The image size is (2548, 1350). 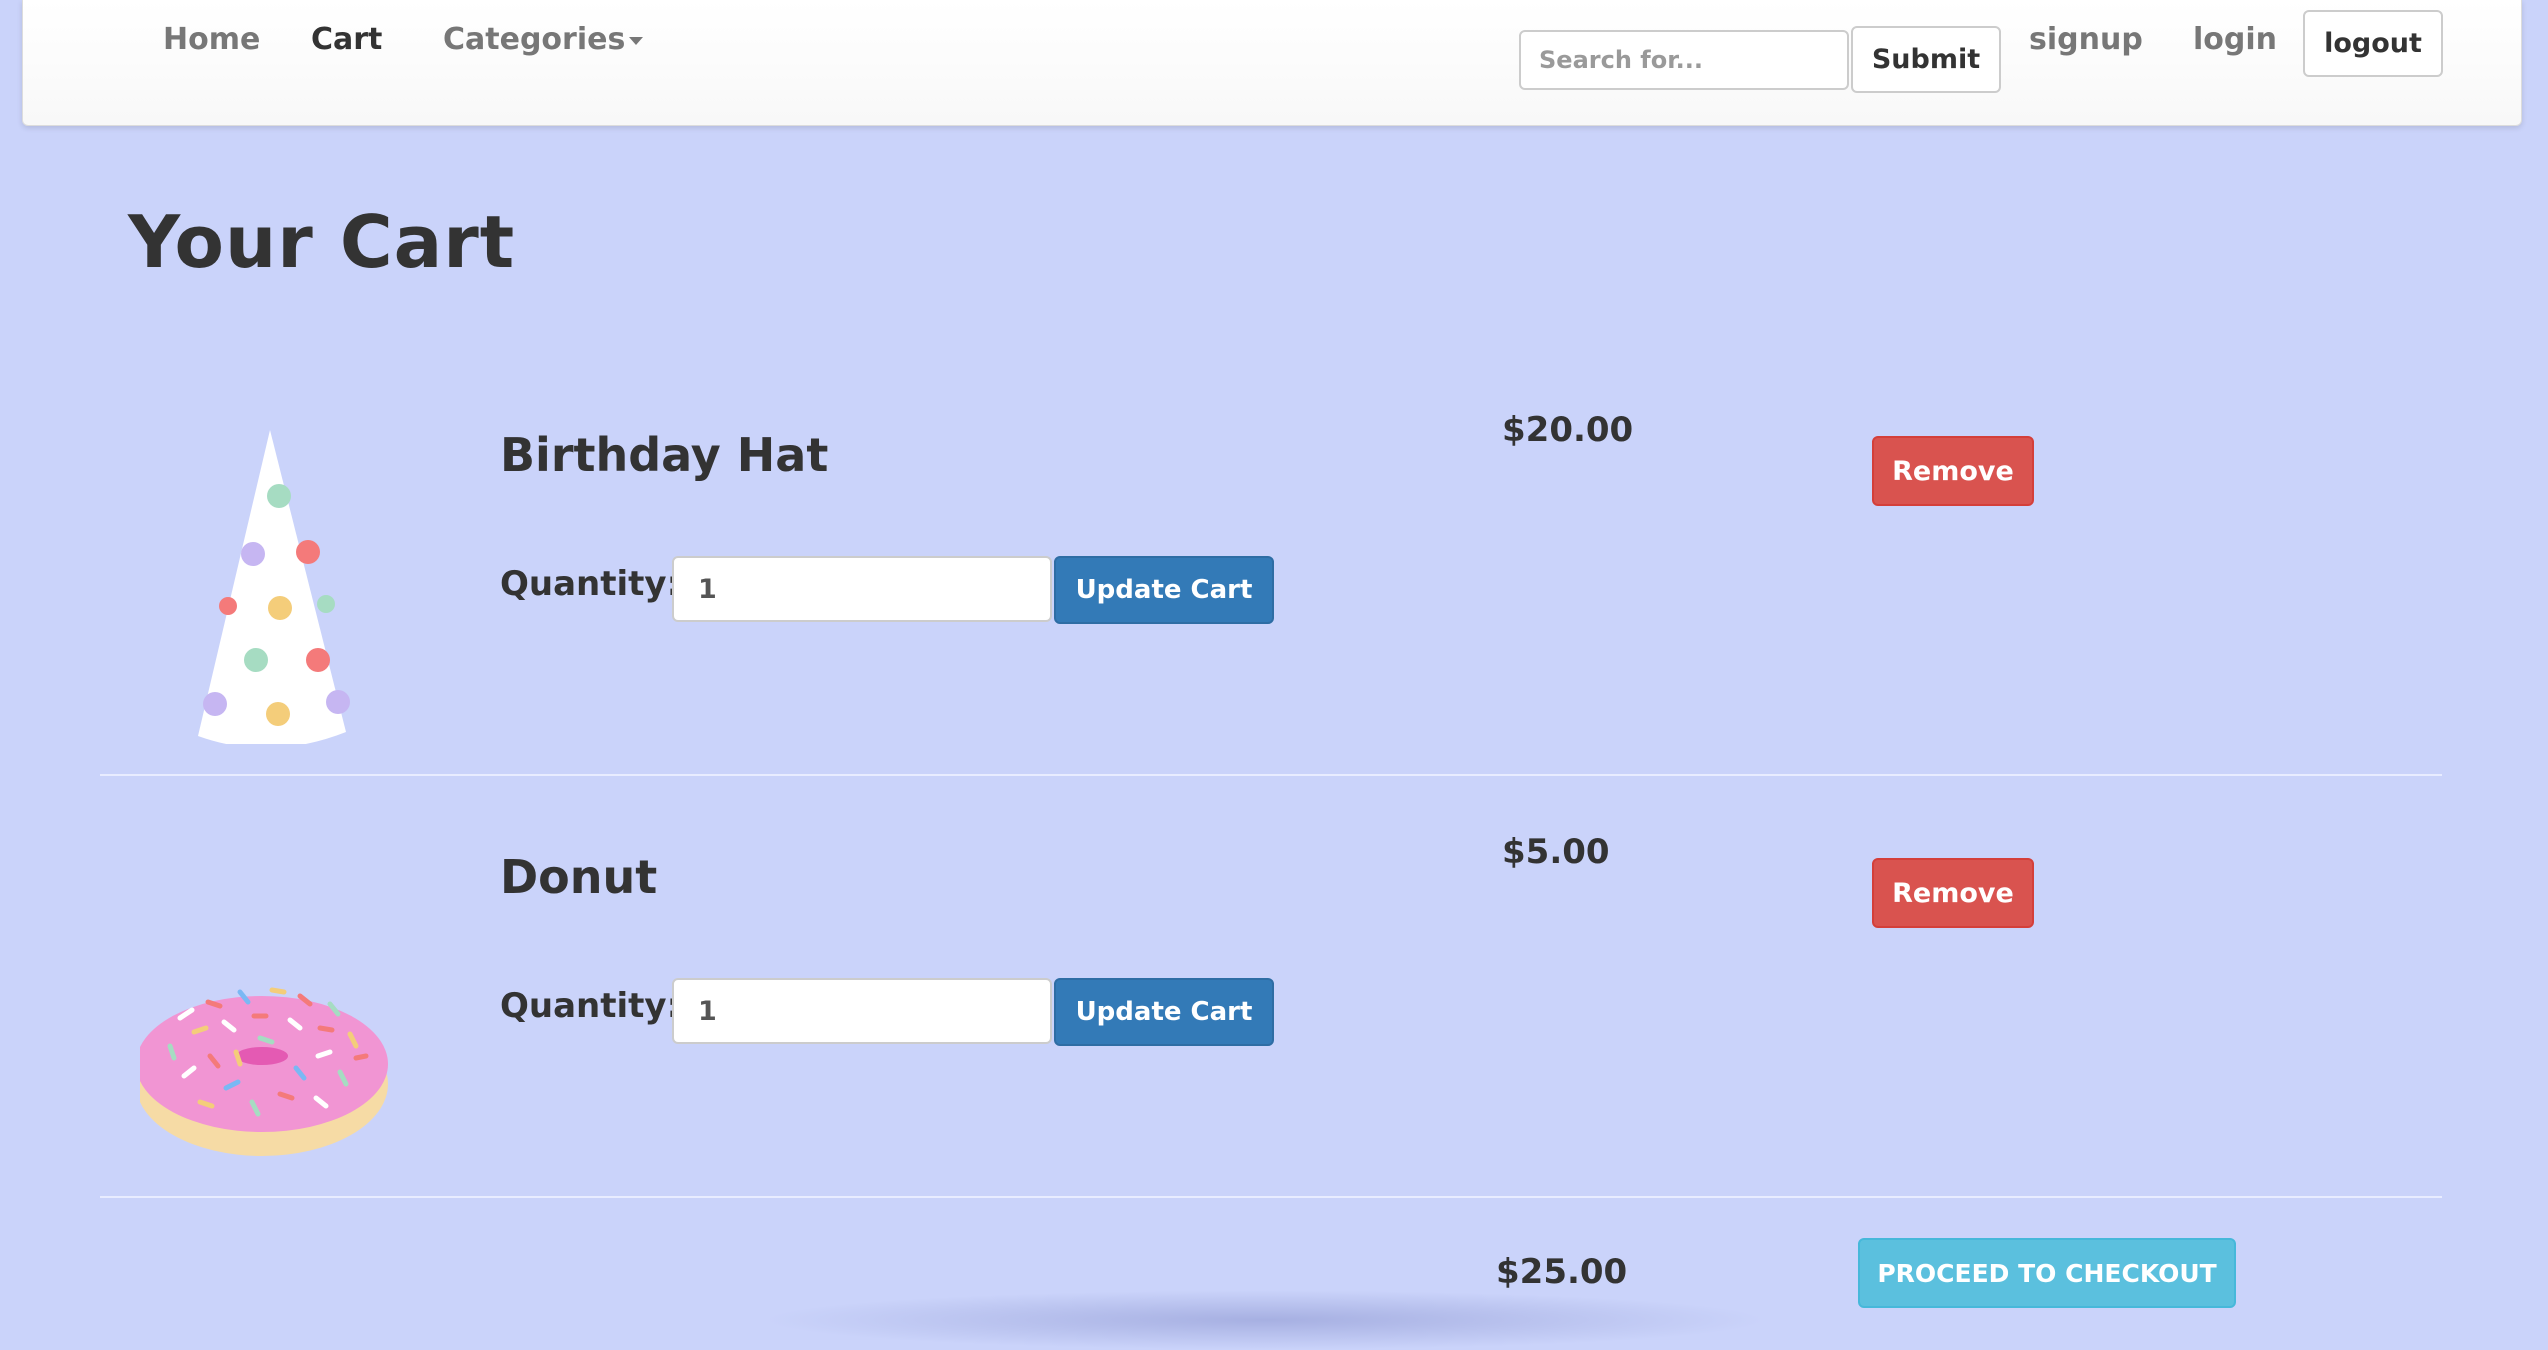 What do you see at coordinates (2047, 1273) in the screenshot?
I see `proceed-to-checkout-button: PROCEED TO CHECKOUT` at bounding box center [2047, 1273].